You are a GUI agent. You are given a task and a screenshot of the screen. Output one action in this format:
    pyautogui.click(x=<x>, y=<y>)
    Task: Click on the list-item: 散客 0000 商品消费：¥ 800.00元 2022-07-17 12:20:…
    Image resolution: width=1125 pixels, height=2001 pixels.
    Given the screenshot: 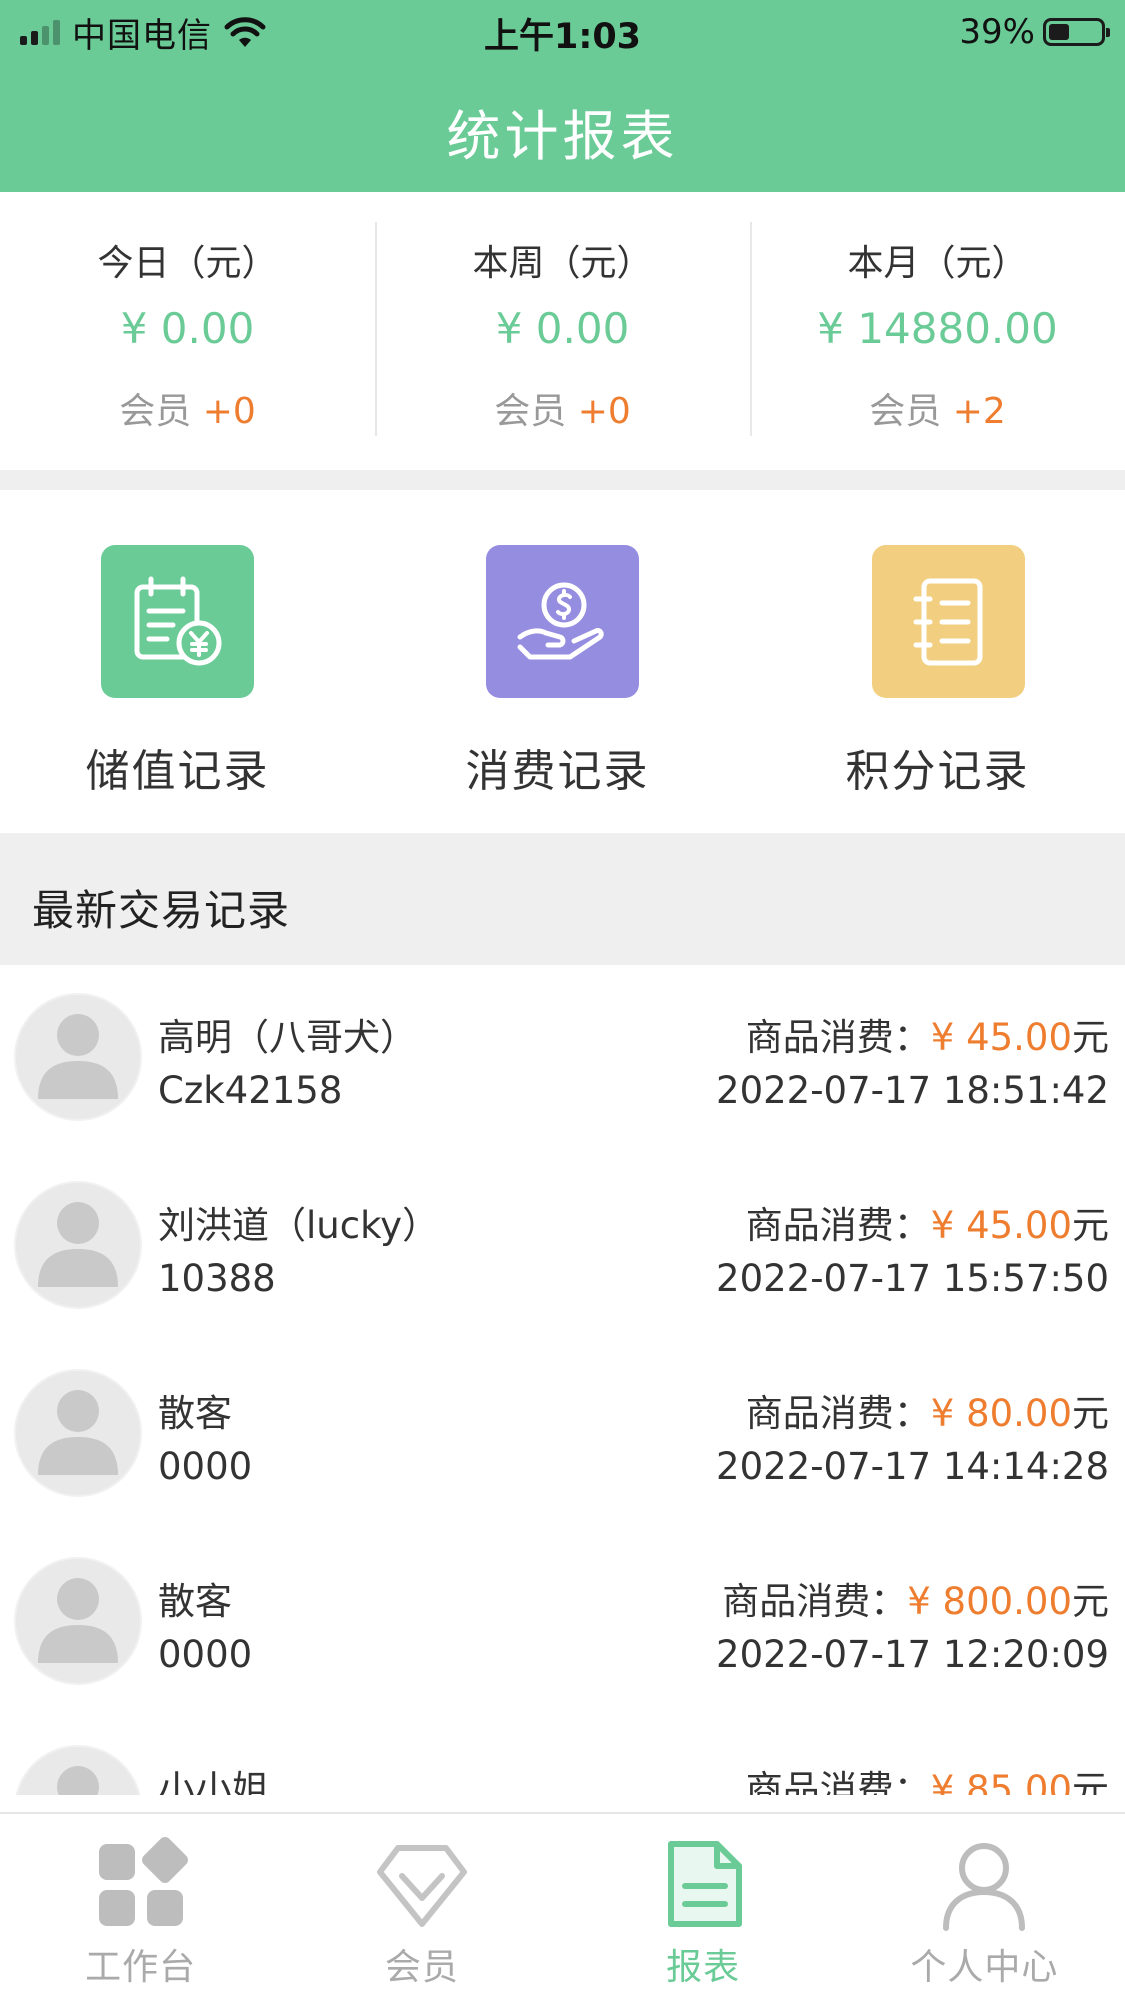 What is the action you would take?
    pyautogui.click(x=562, y=1623)
    